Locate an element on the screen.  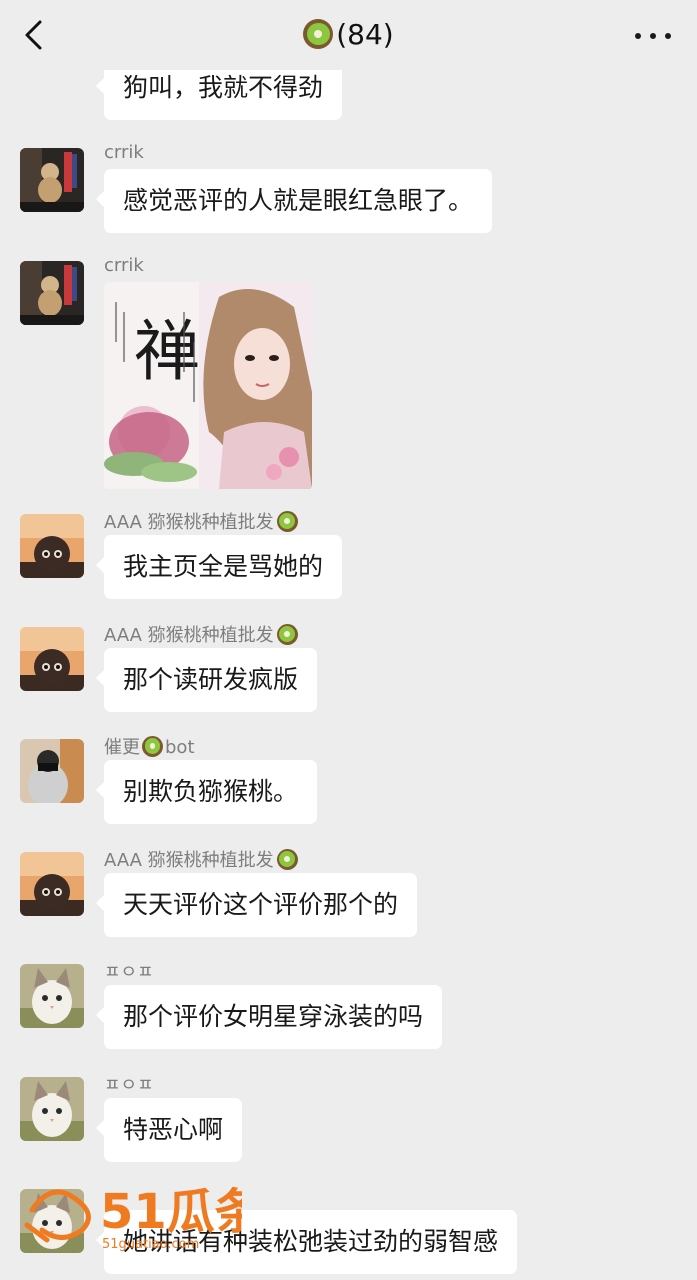
watermark-brand: 51瓜条 is located at coordinates (171, 1212).